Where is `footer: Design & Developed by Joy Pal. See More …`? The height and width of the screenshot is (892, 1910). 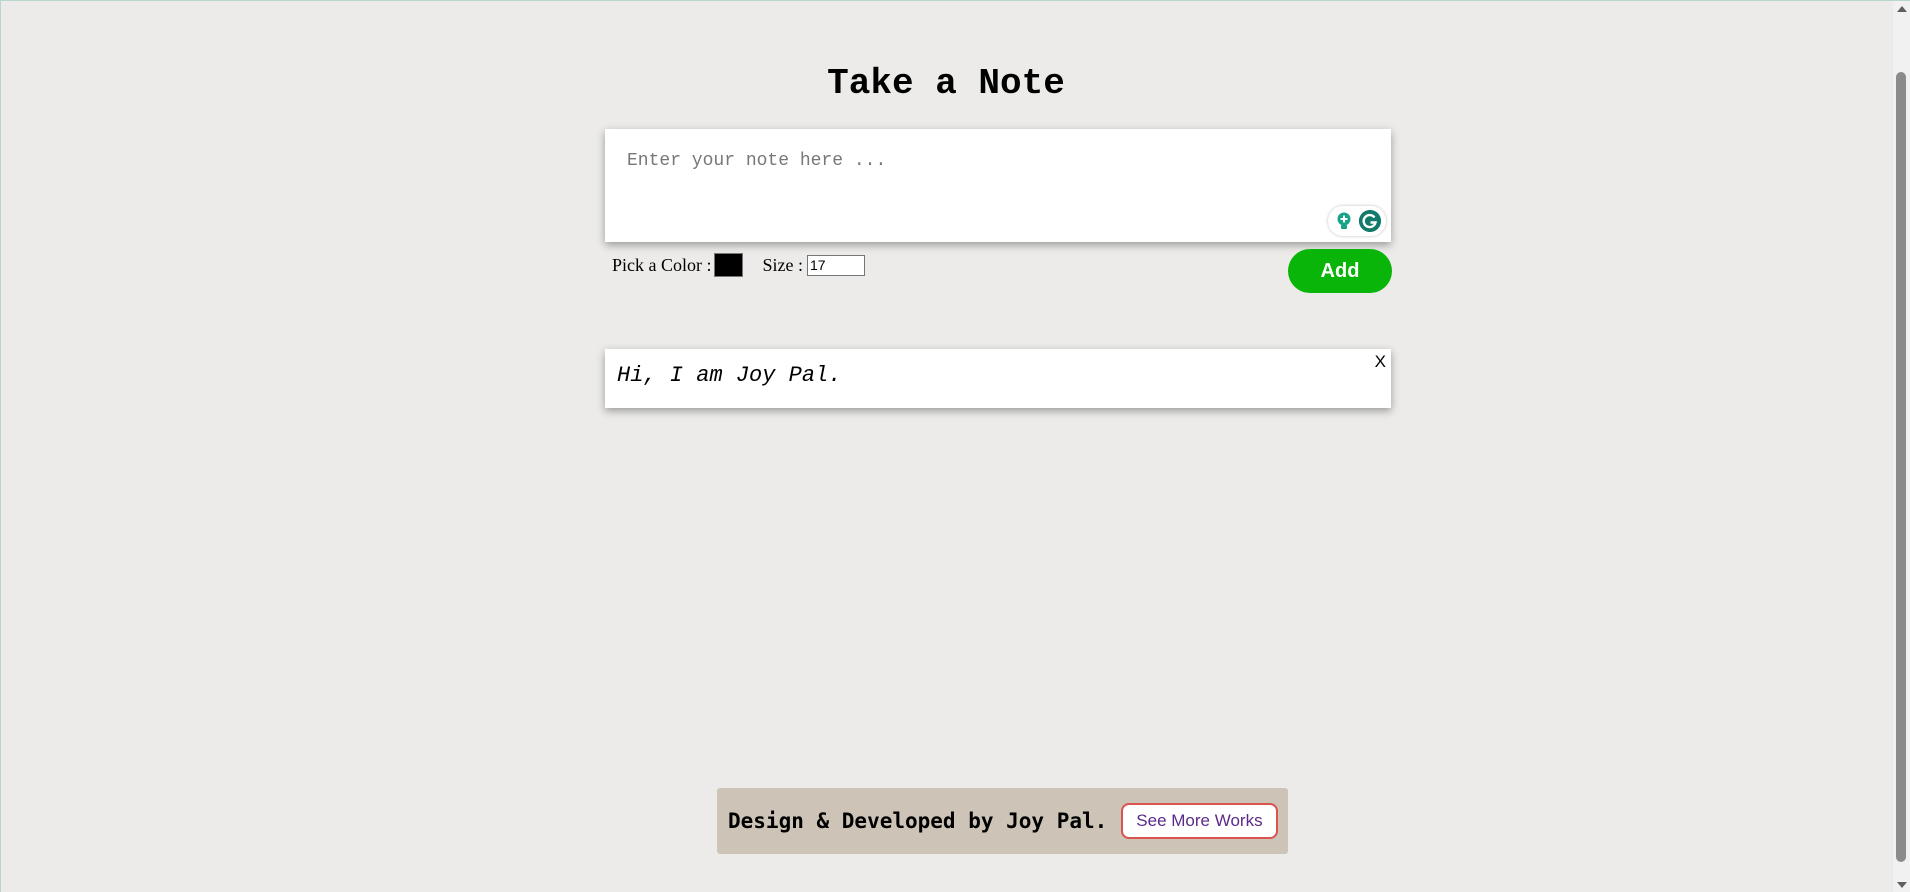 footer: Design & Developed by Joy Pal. See More … is located at coordinates (1002, 821).